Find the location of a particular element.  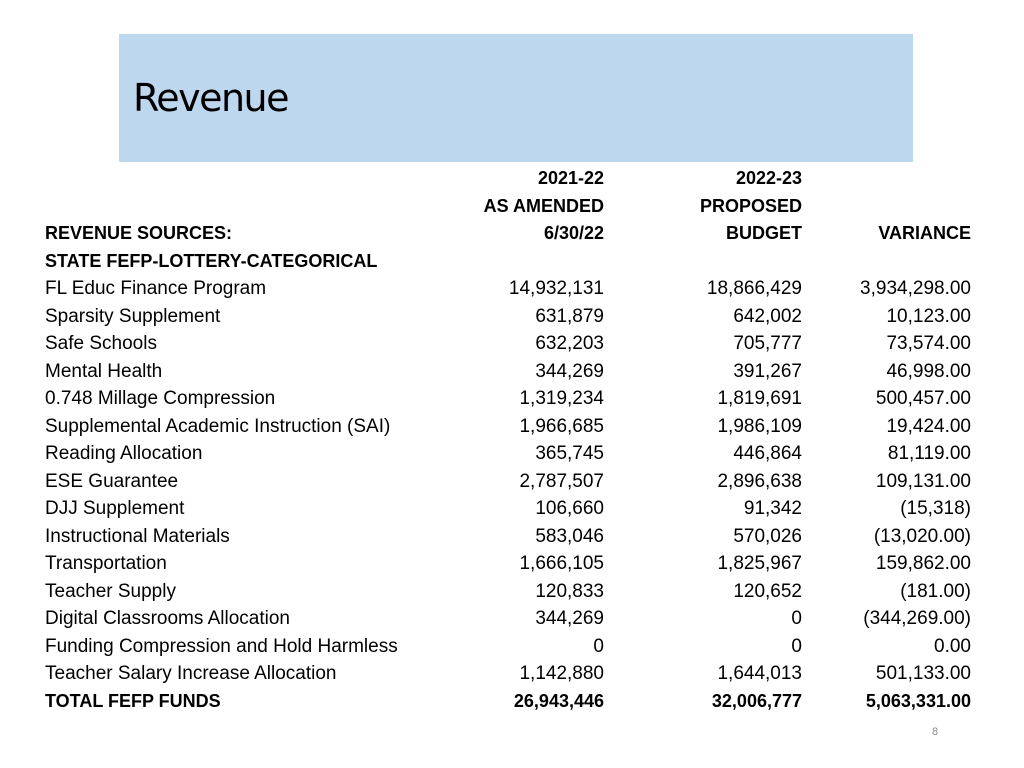

row-col-b: 642,002 is located at coordinates (767, 316).